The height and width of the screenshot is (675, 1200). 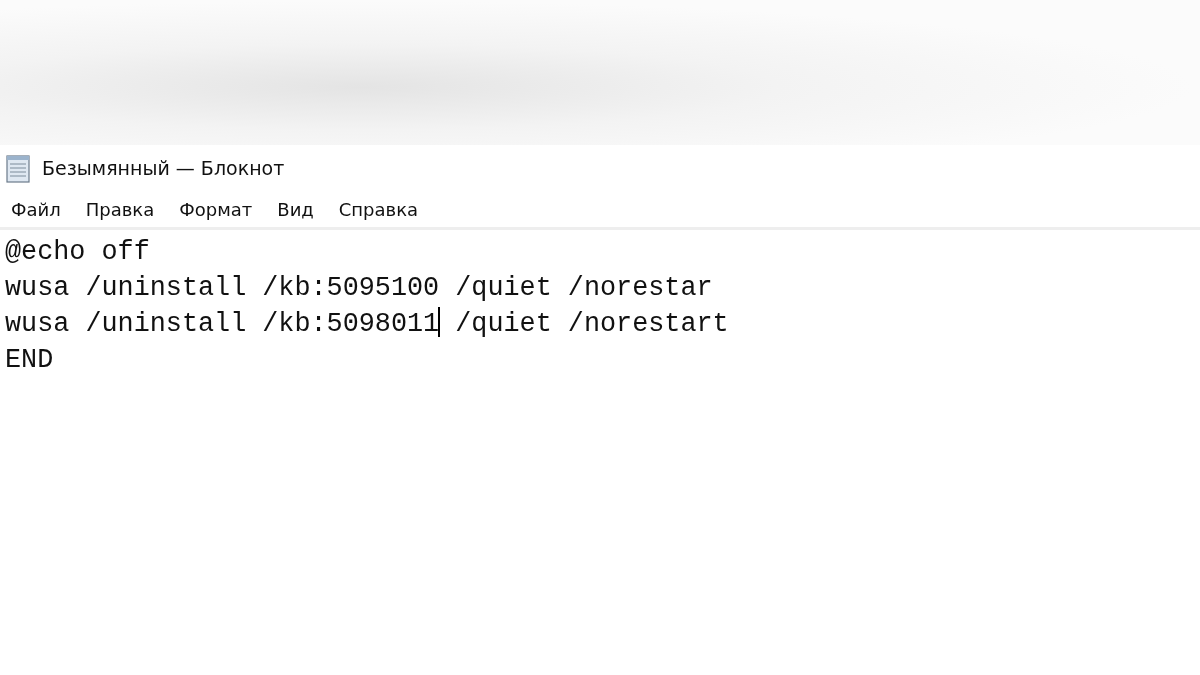 I want to click on code-line: @echo off, so click(x=78, y=252).